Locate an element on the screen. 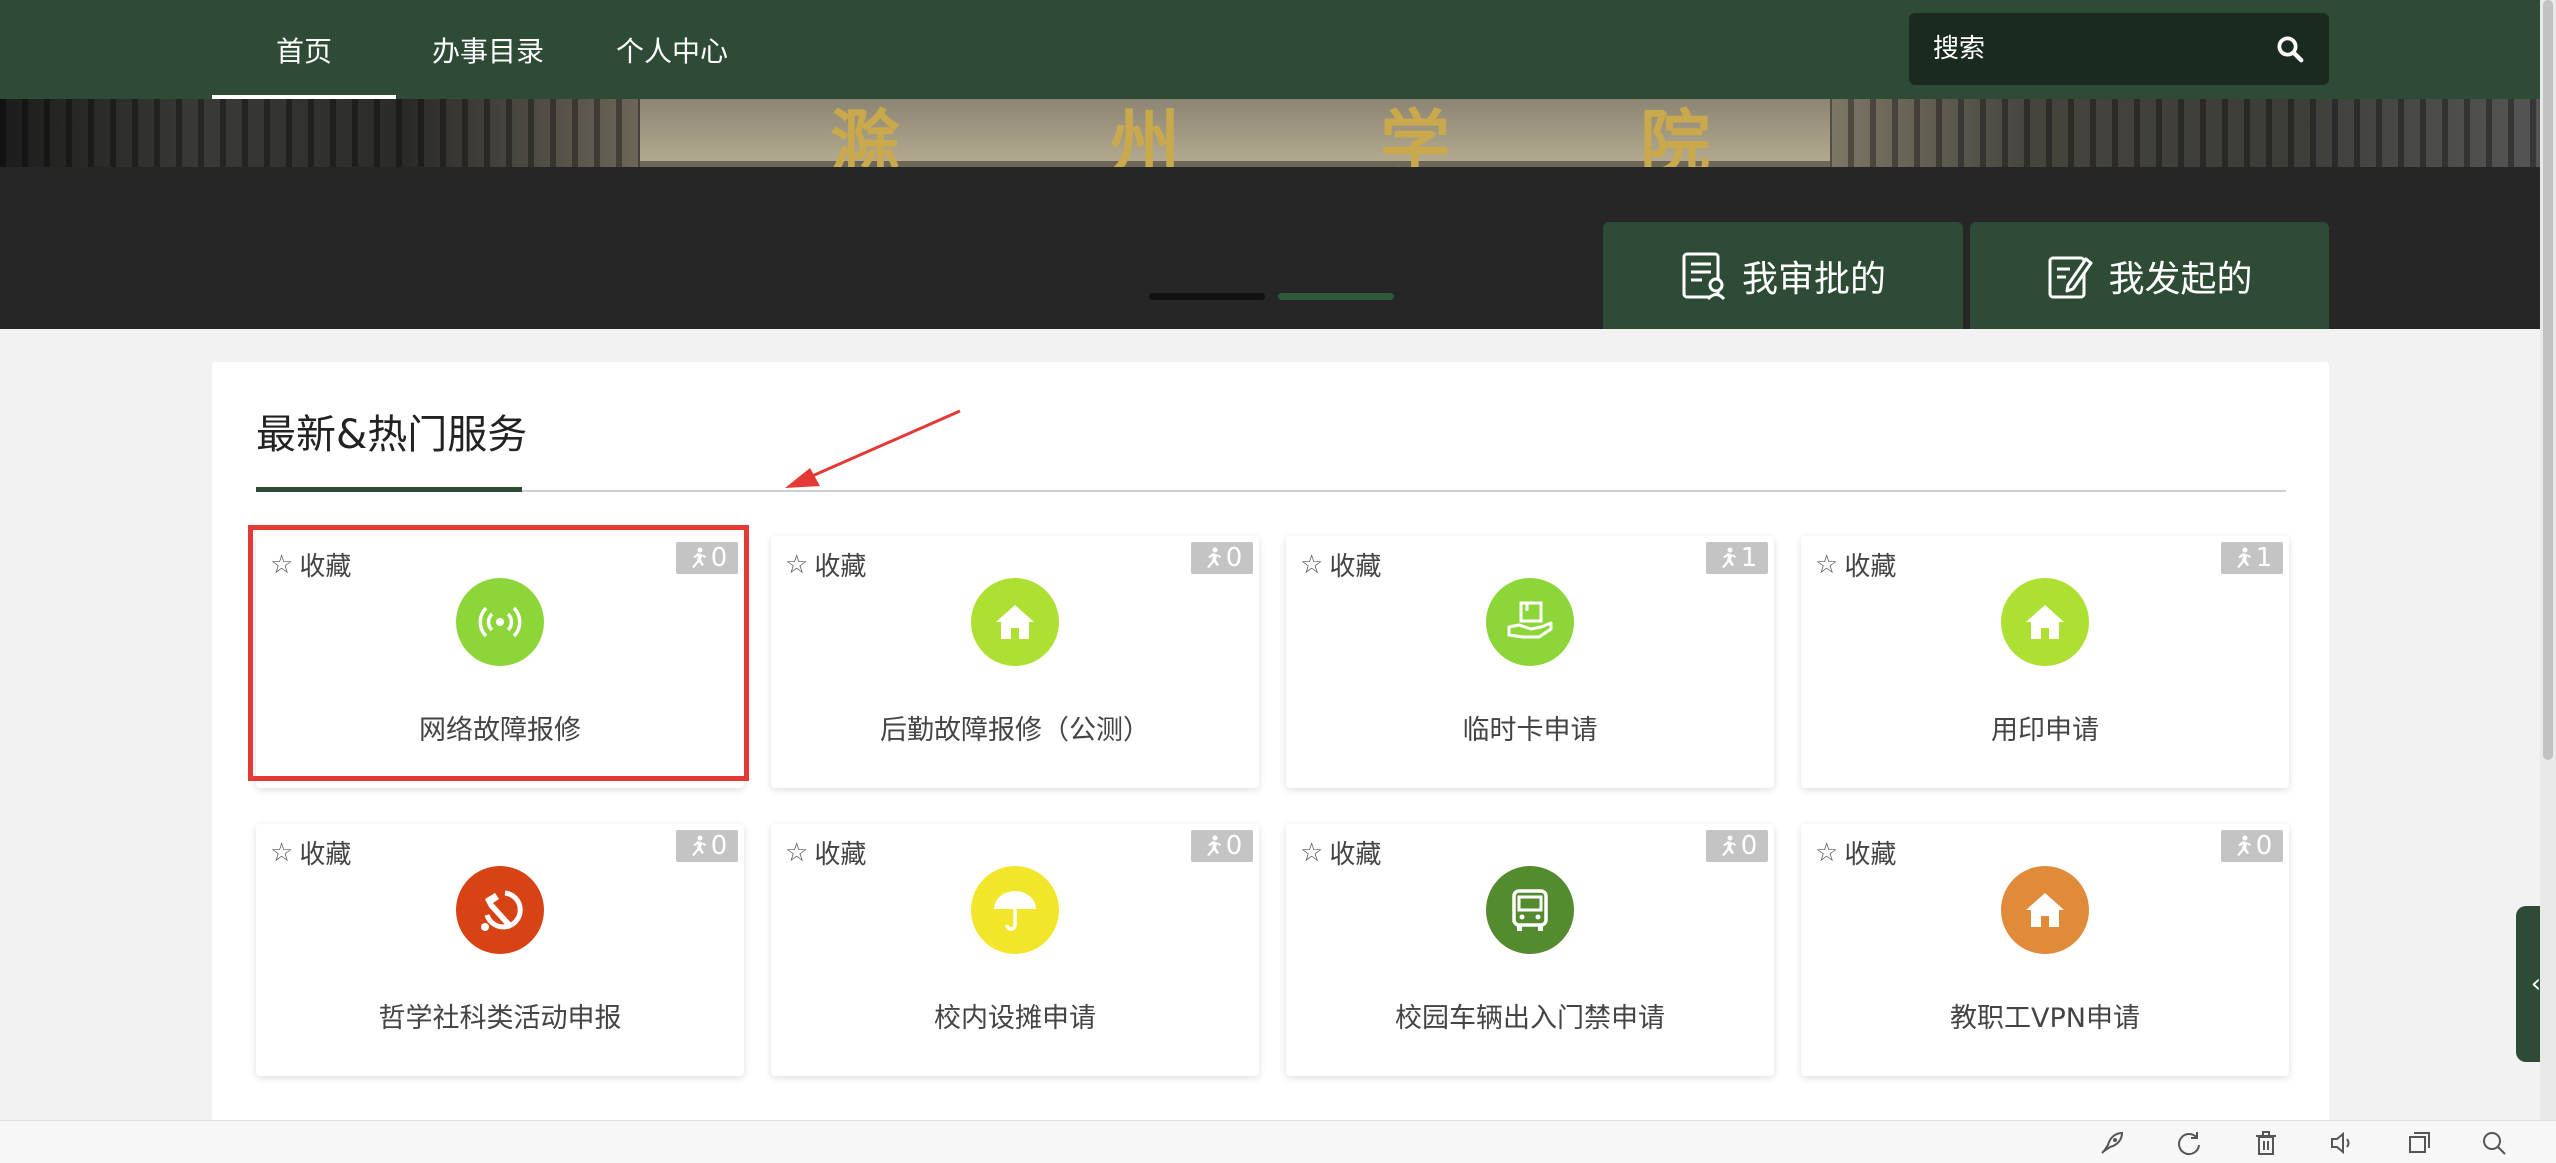 The width and height of the screenshot is (2556, 1163). scrollbar is located at coordinates (2548, 560).